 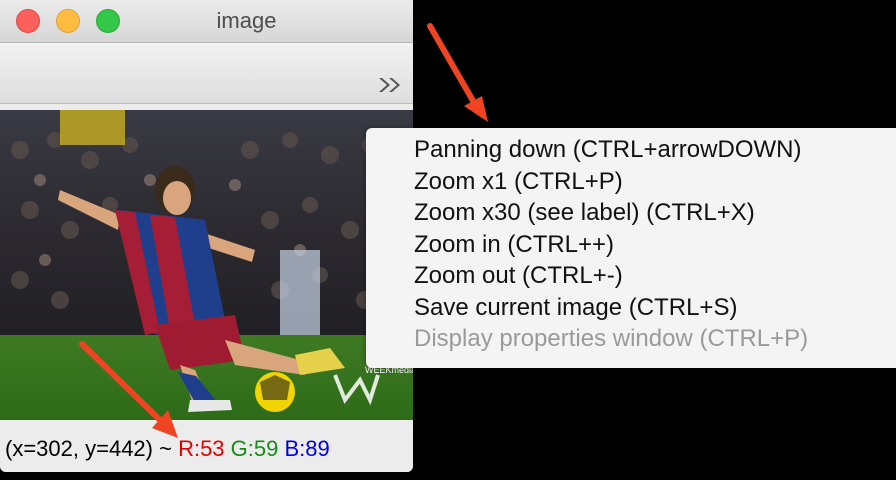 What do you see at coordinates (307, 448) in the screenshot?
I see `blue-value: B:89` at bounding box center [307, 448].